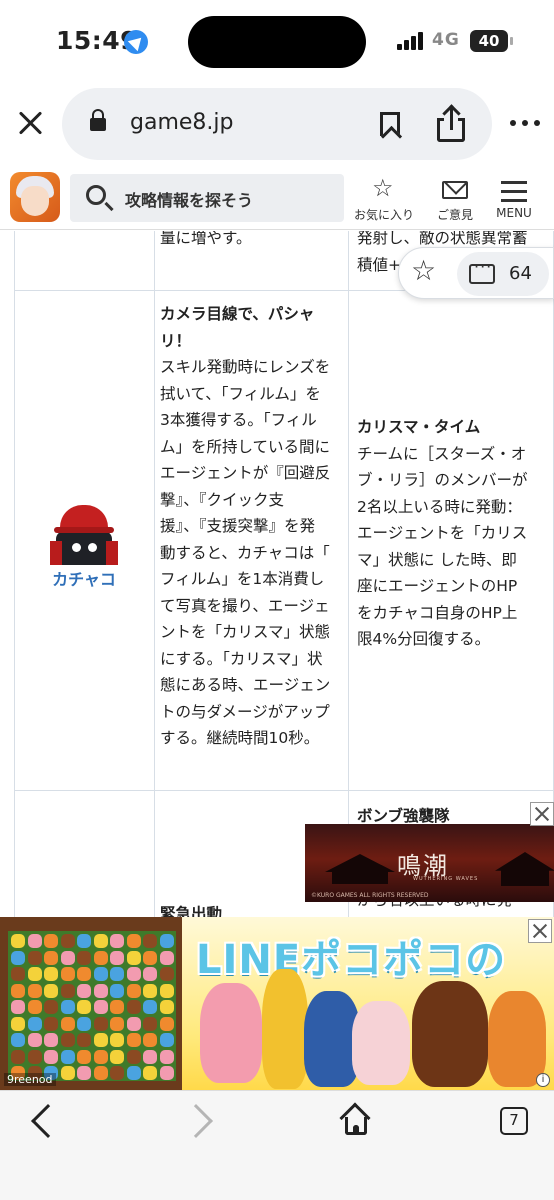 The width and height of the screenshot is (554, 1200). I want to click on browser-toolbar: game8.jp, so click(277, 124).